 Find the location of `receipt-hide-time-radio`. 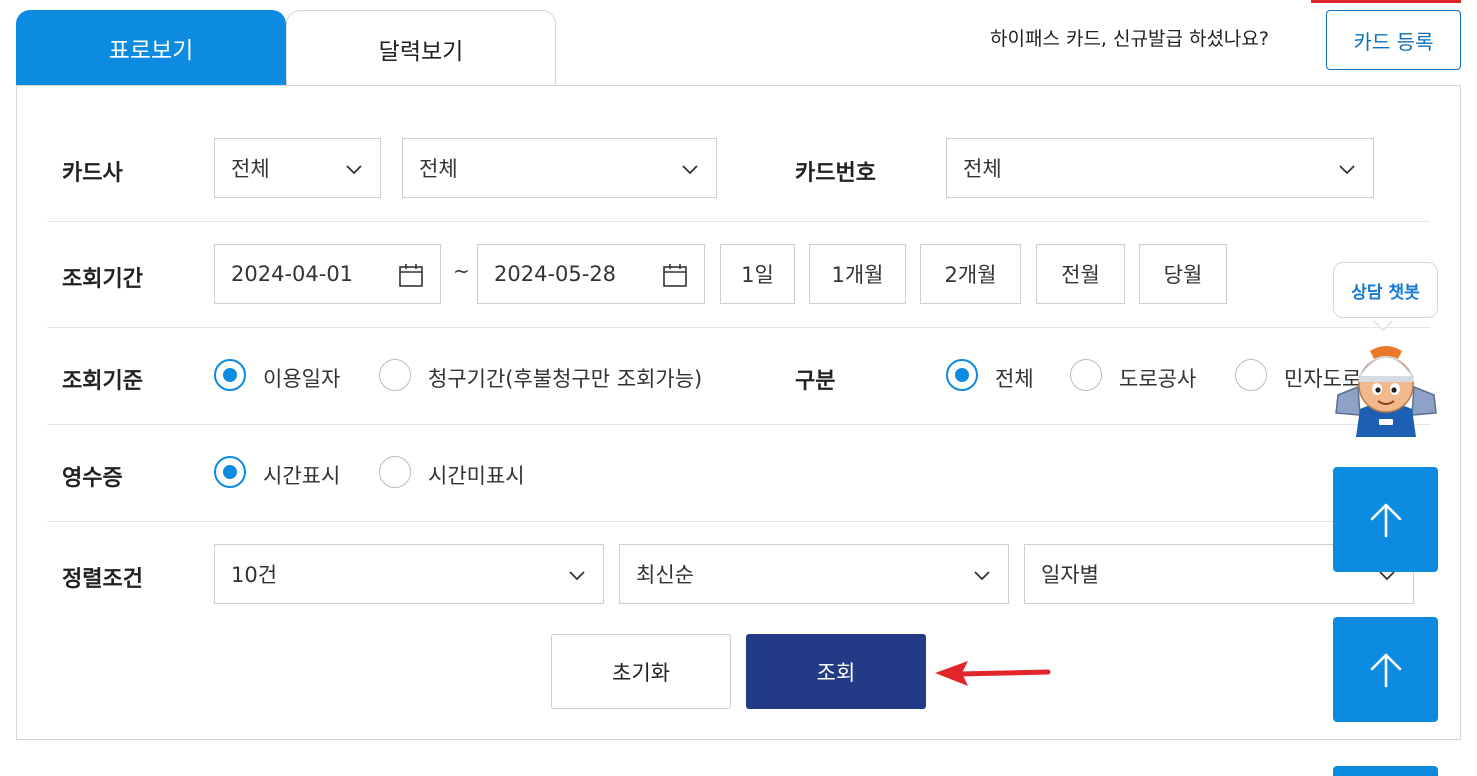

receipt-hide-time-radio is located at coordinates (395, 472).